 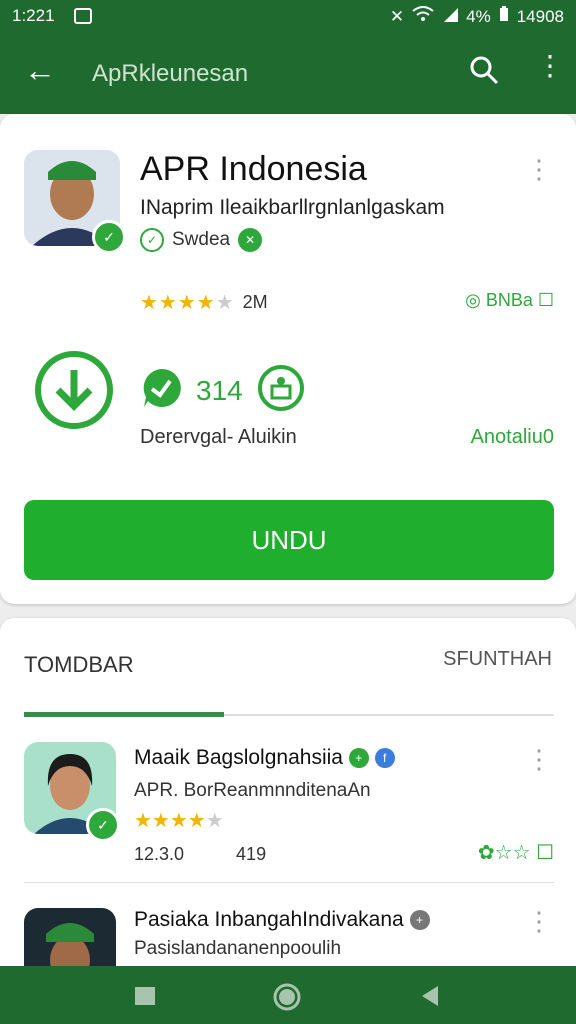 I want to click on back-arrow-icon: ←, so click(x=40, y=70).